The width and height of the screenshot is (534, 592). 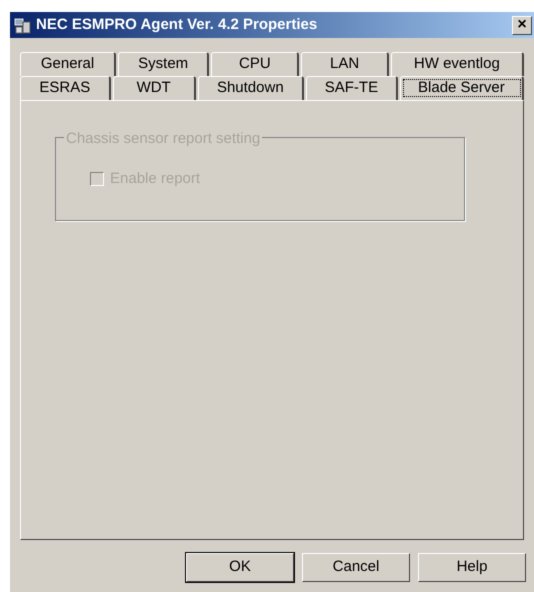 I want to click on tab: ESRAS, so click(x=65, y=88).